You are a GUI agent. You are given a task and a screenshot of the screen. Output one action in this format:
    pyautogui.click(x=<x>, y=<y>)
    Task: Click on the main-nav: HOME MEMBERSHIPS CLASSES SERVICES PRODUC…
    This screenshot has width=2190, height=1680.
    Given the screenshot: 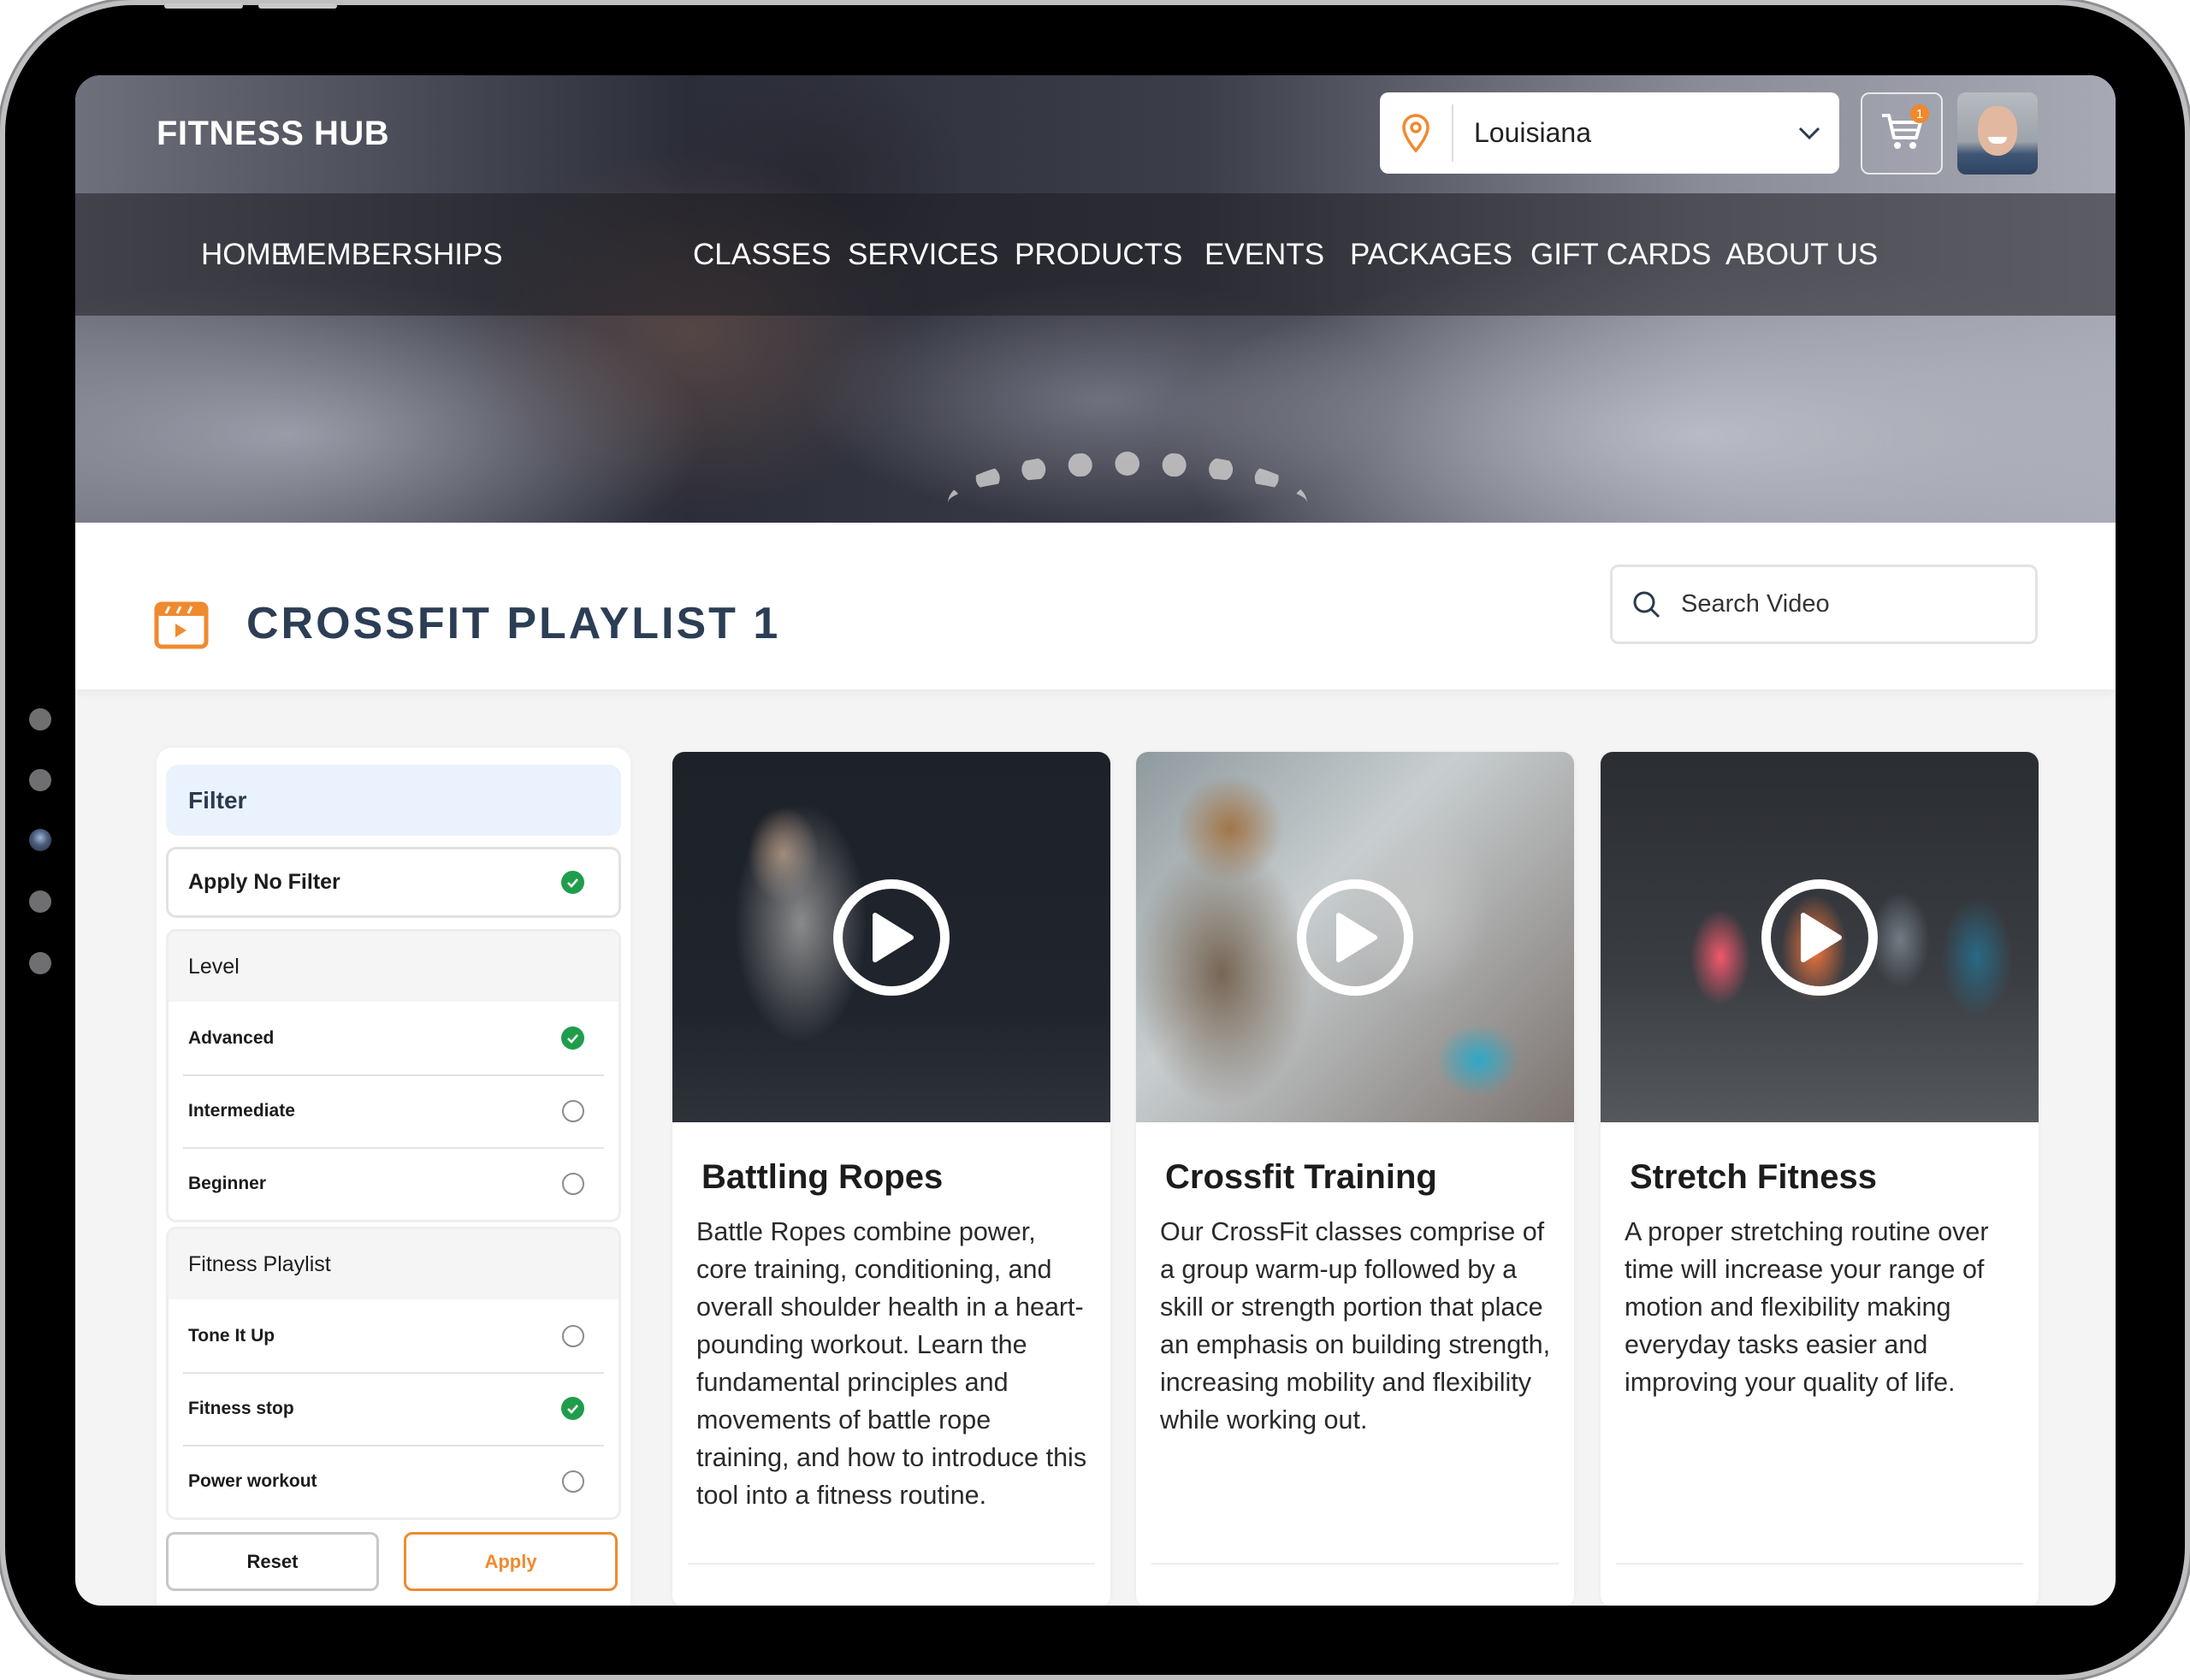 What is the action you would take?
    pyautogui.click(x=1095, y=255)
    